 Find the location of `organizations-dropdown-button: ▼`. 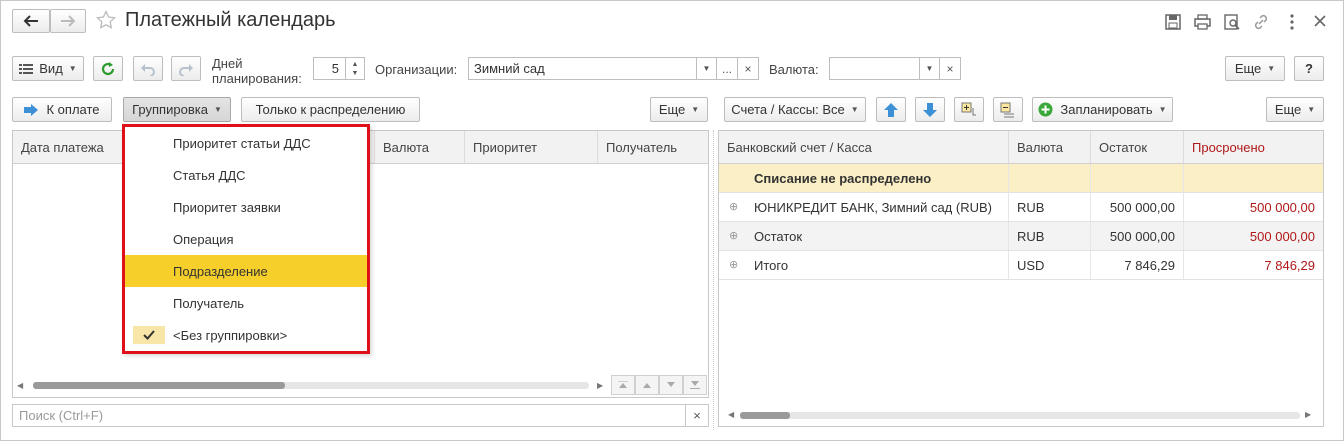

organizations-dropdown-button: ▼ is located at coordinates (706, 68).